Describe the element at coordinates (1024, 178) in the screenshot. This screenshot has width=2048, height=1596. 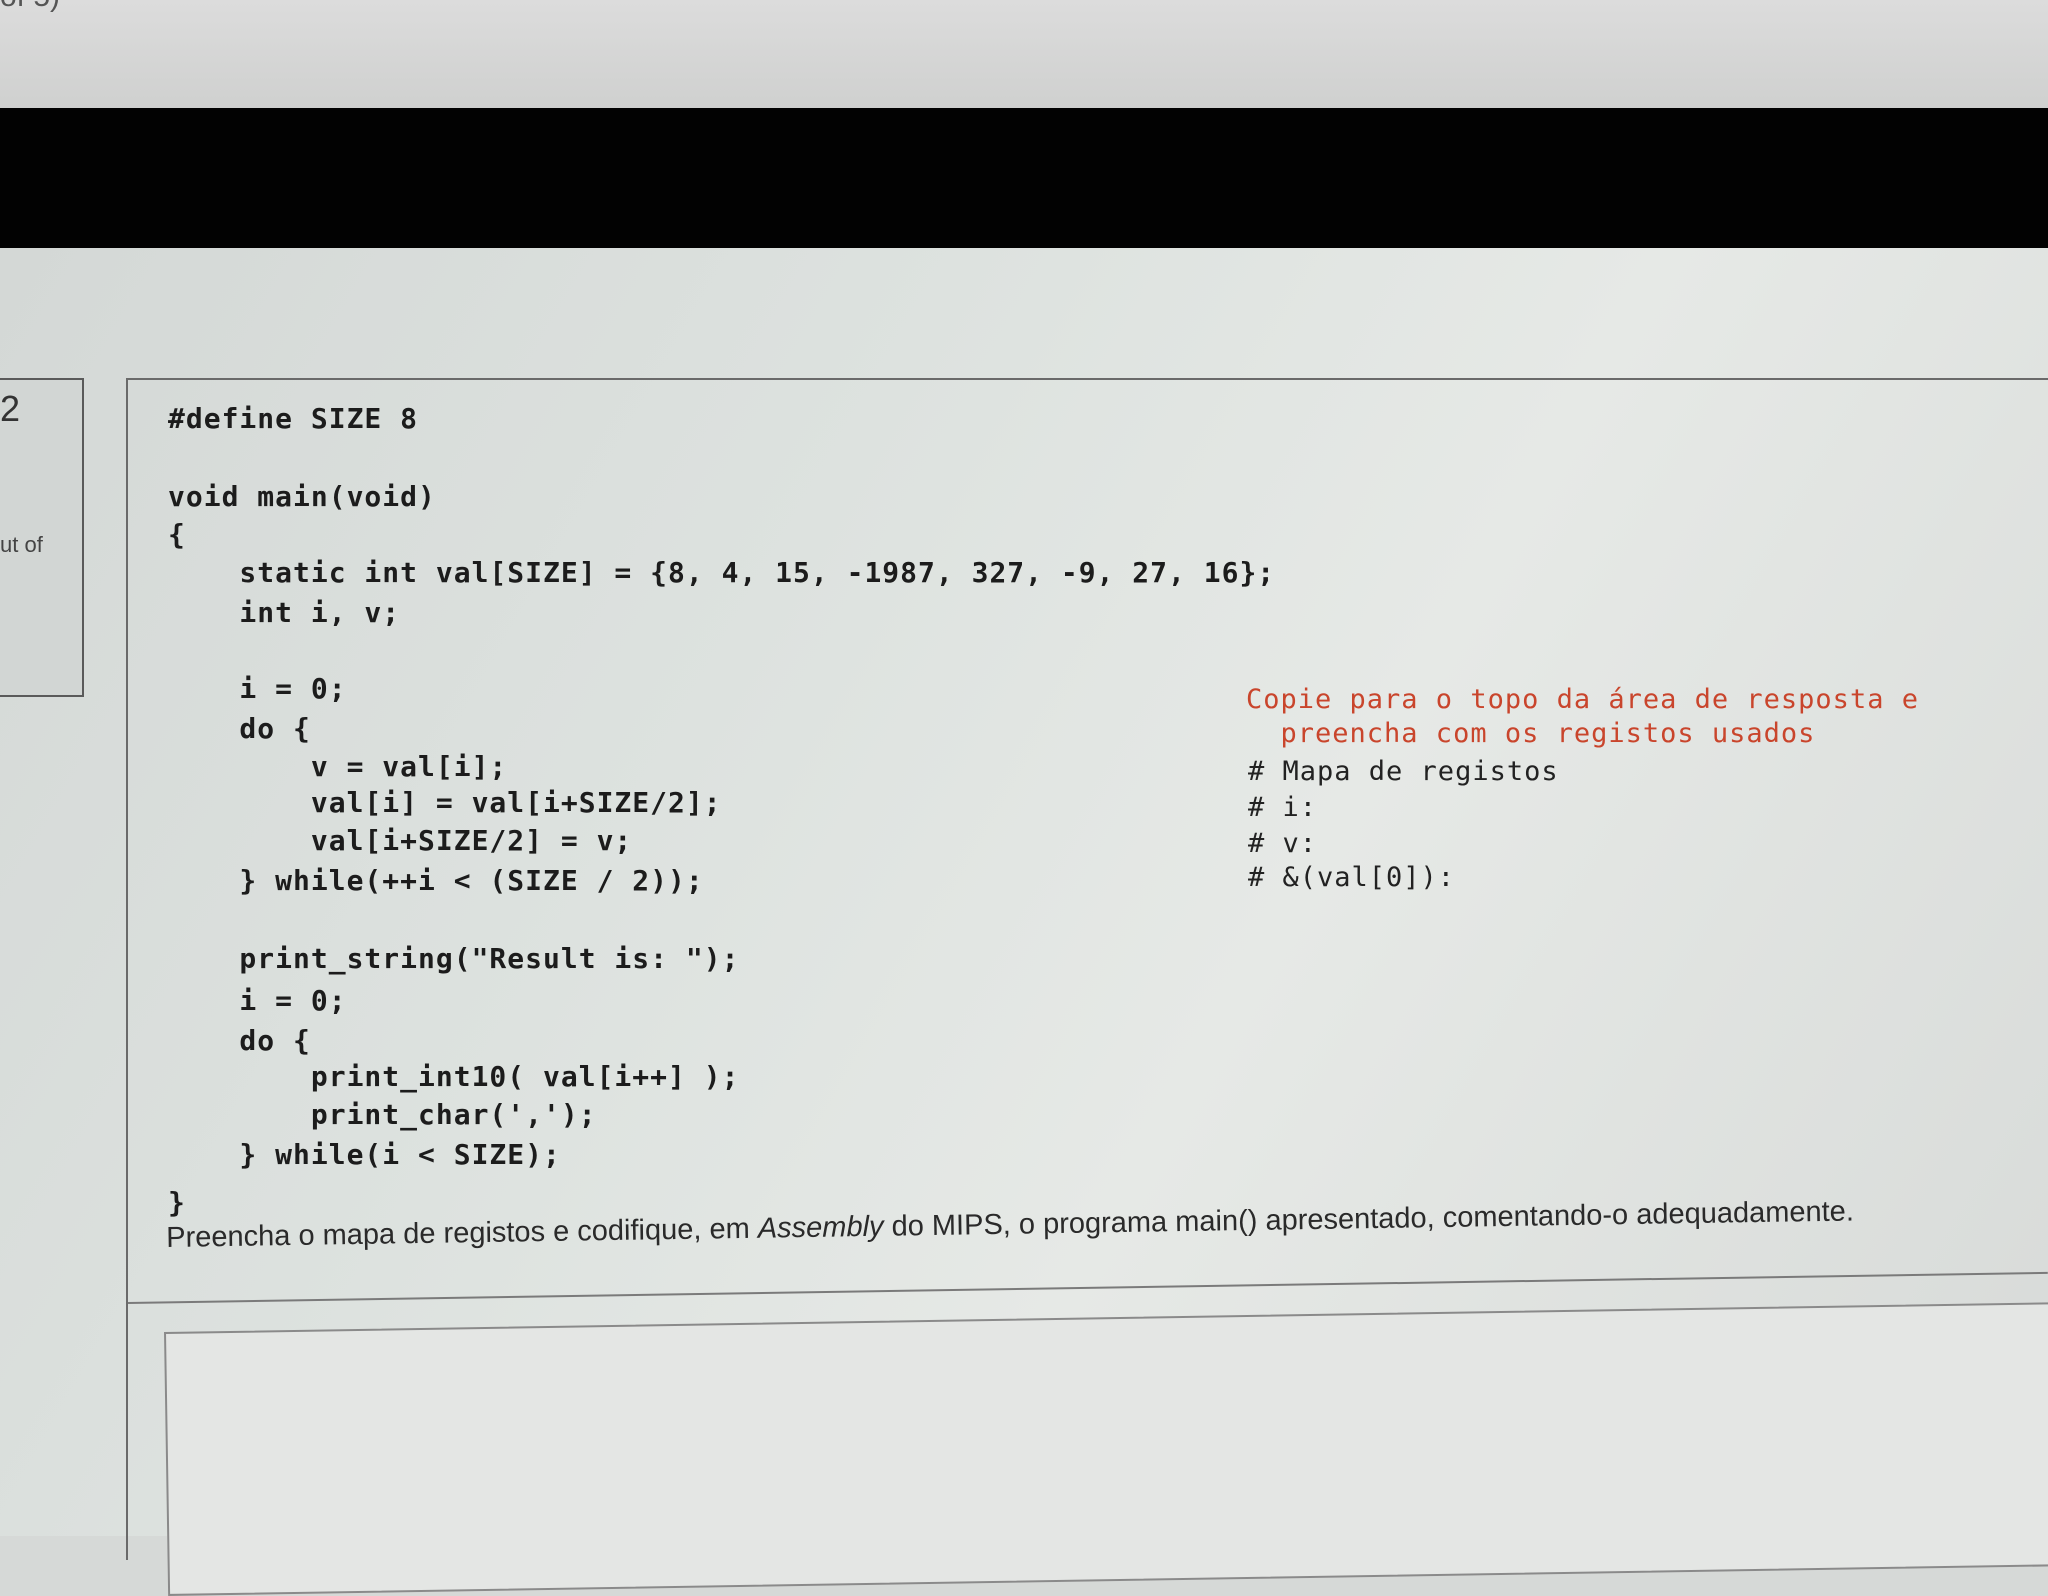
I see `black-bar` at that location.